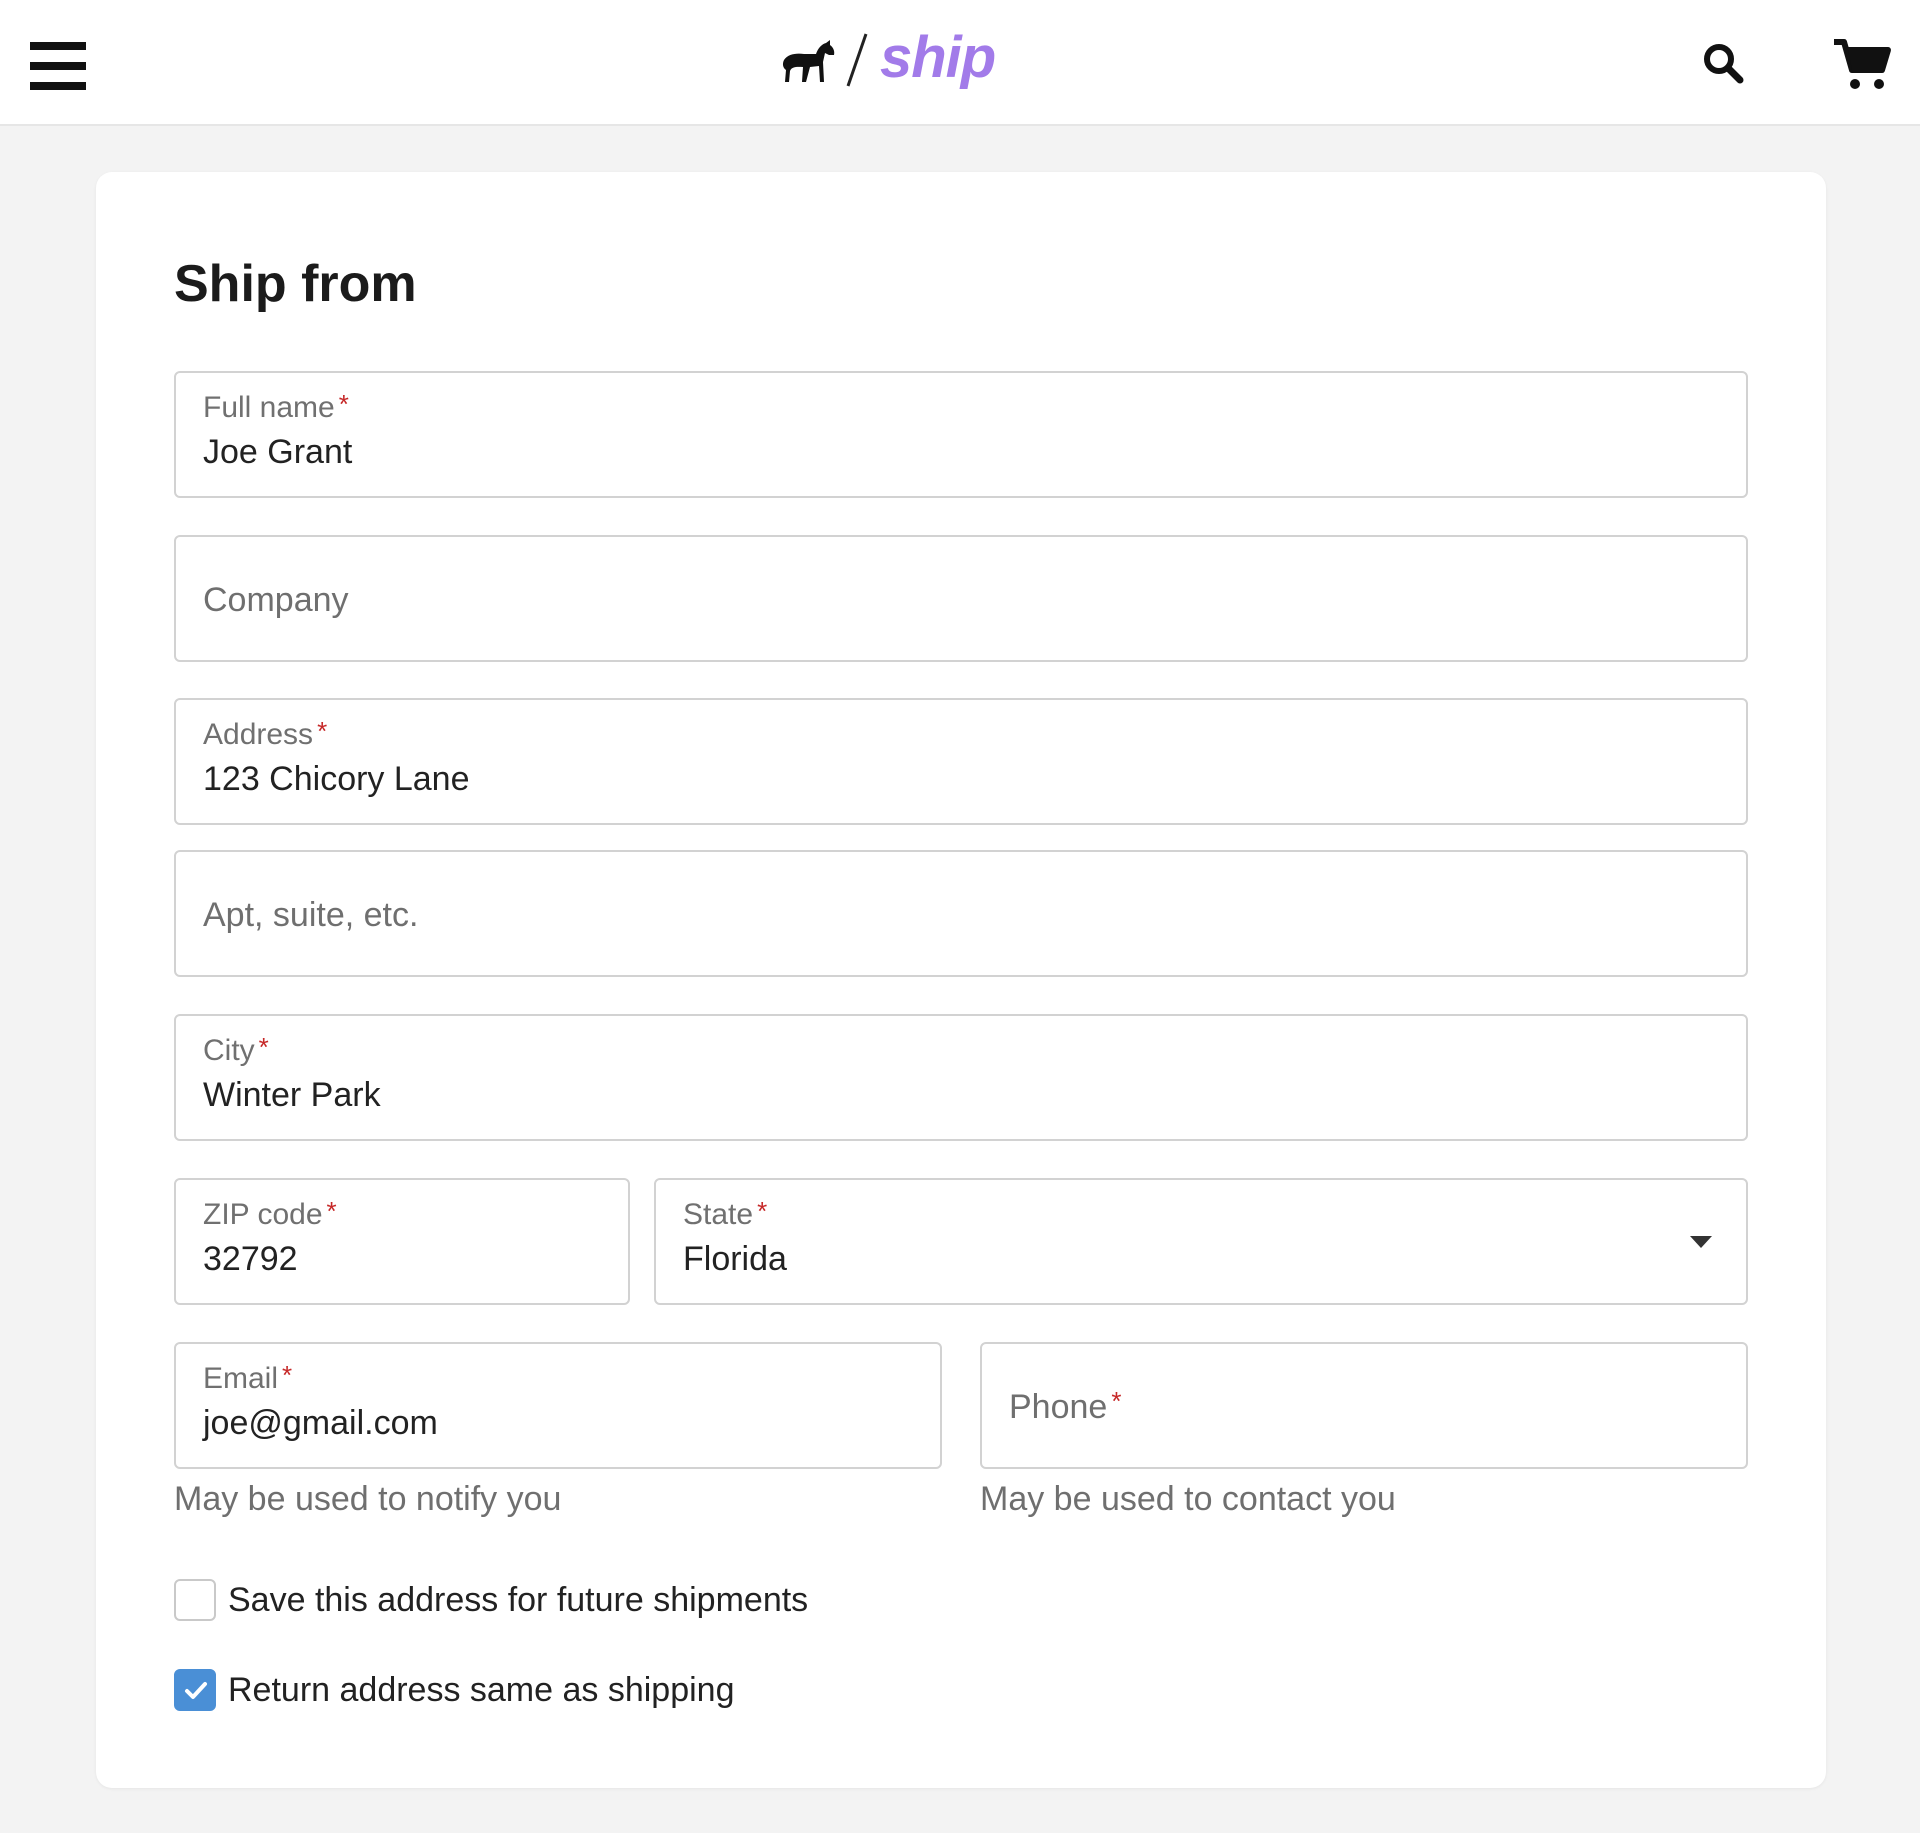 The image size is (1920, 1833). What do you see at coordinates (236, 1051) in the screenshot?
I see `city-label: City*` at bounding box center [236, 1051].